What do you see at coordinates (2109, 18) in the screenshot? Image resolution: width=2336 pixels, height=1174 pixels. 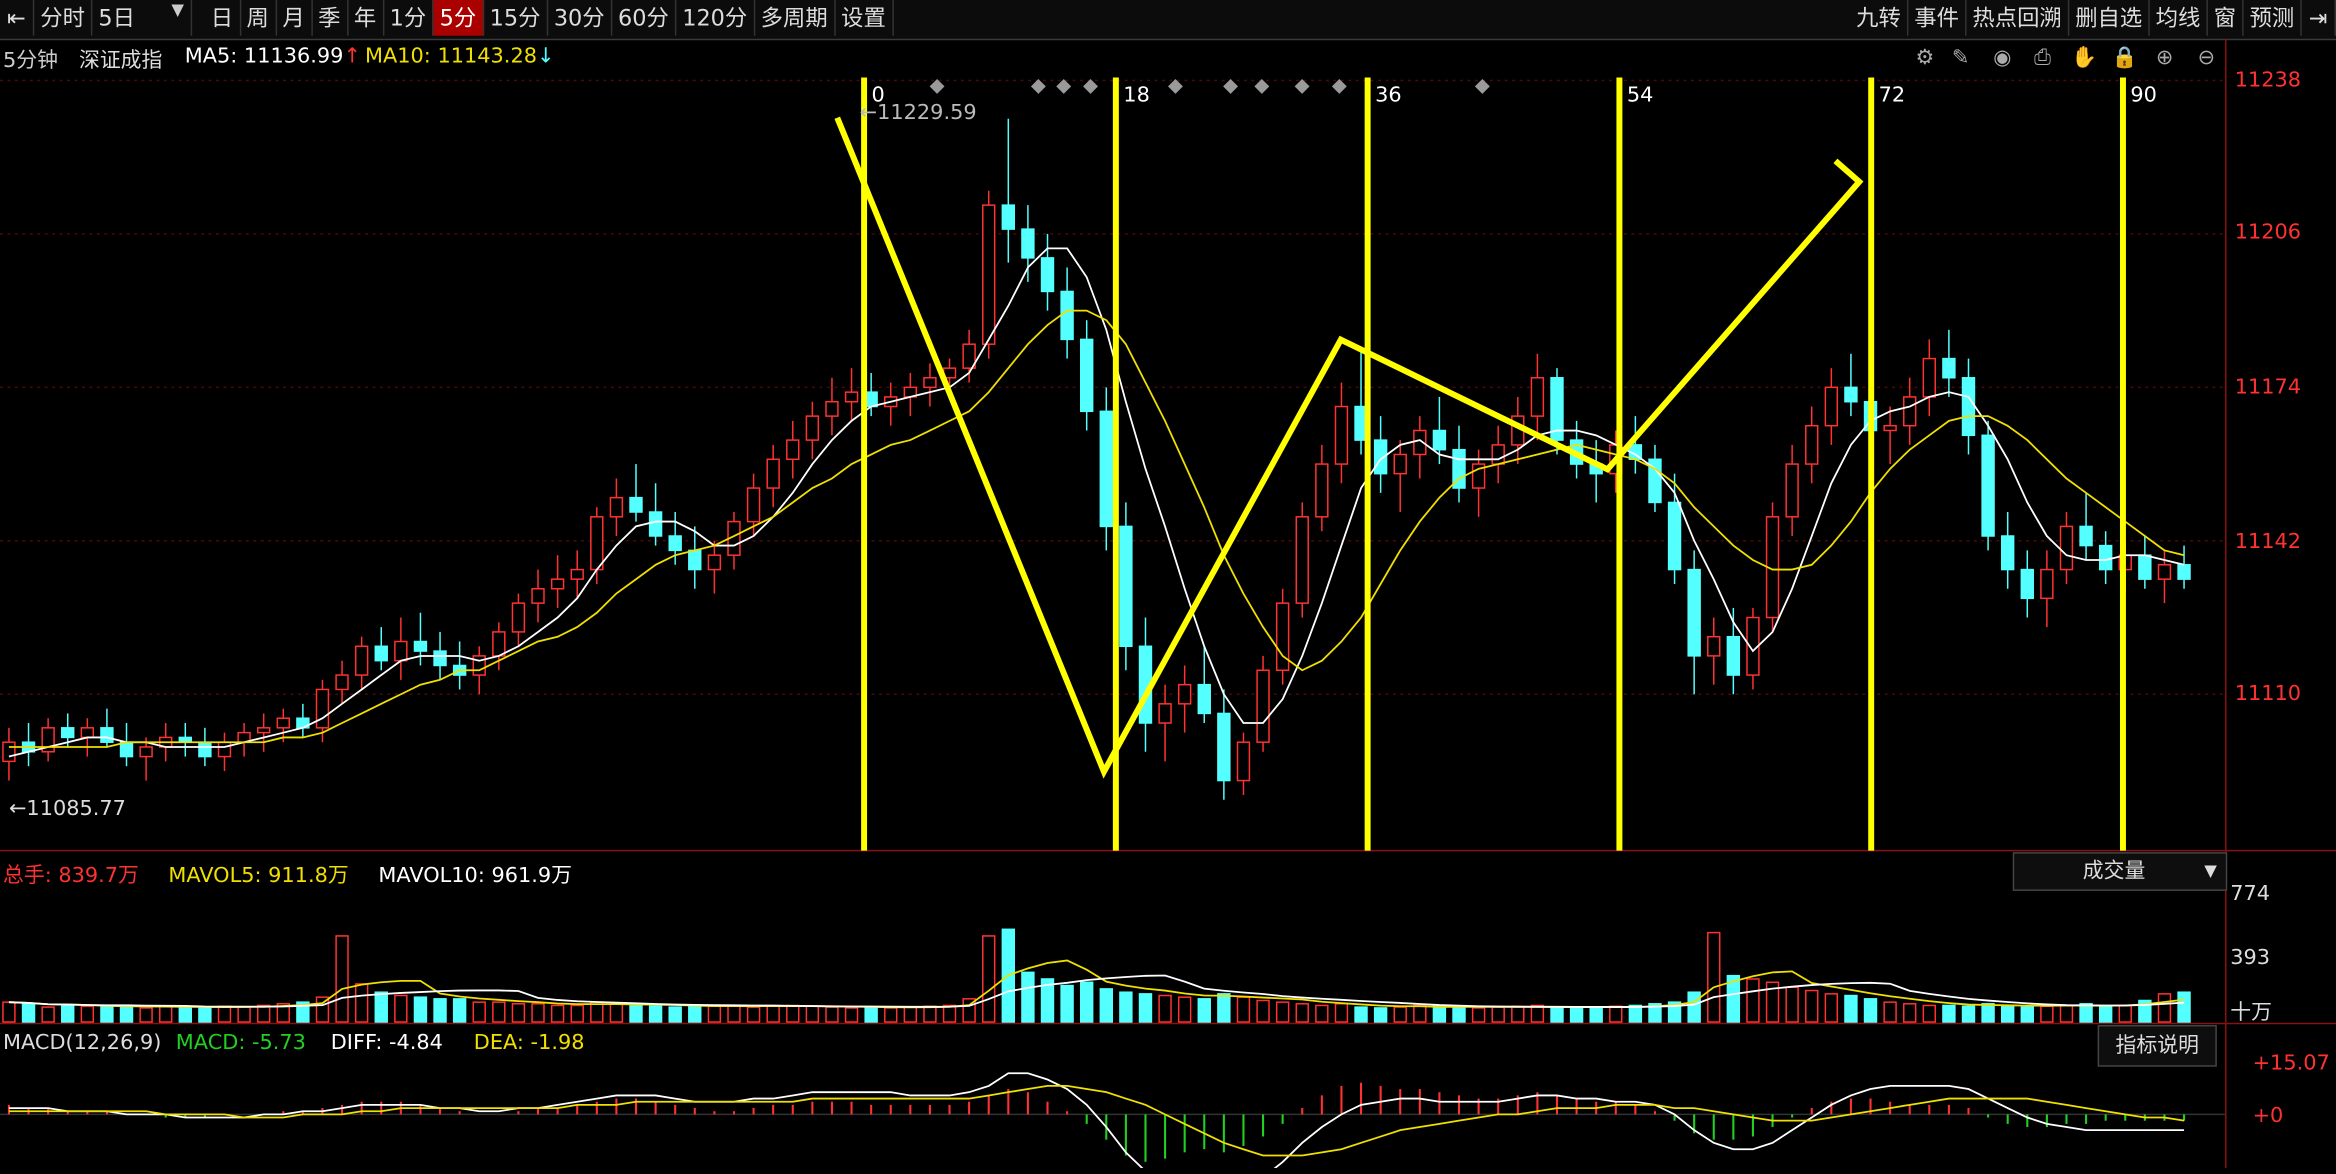 I see `tool-tab: 删自选` at bounding box center [2109, 18].